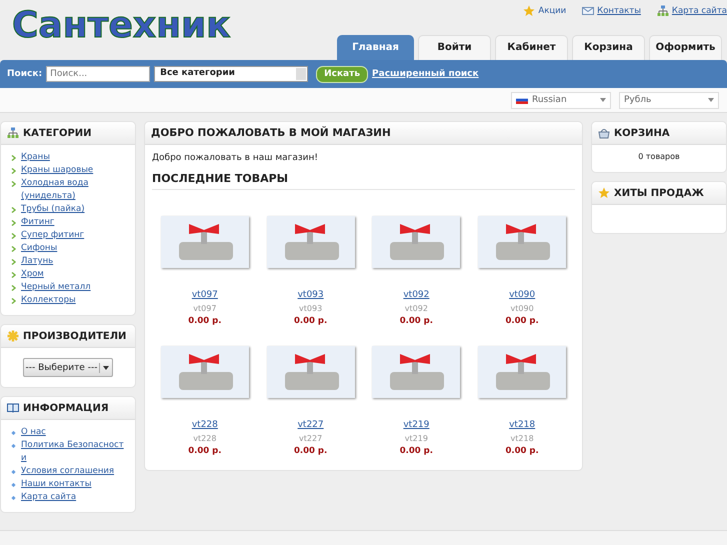  I want to click on basket-icon, so click(604, 133).